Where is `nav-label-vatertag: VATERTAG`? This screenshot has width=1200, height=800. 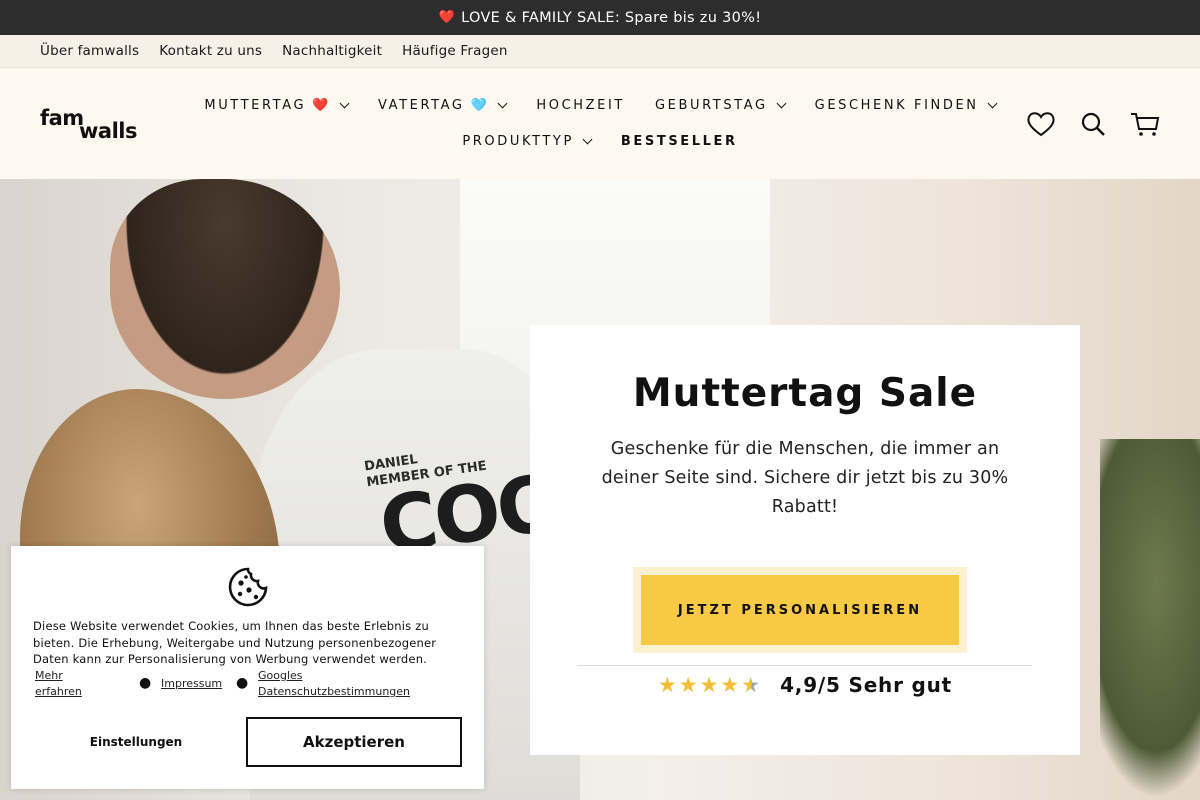 nav-label-vatertag: VATERTAG is located at coordinates (421, 105).